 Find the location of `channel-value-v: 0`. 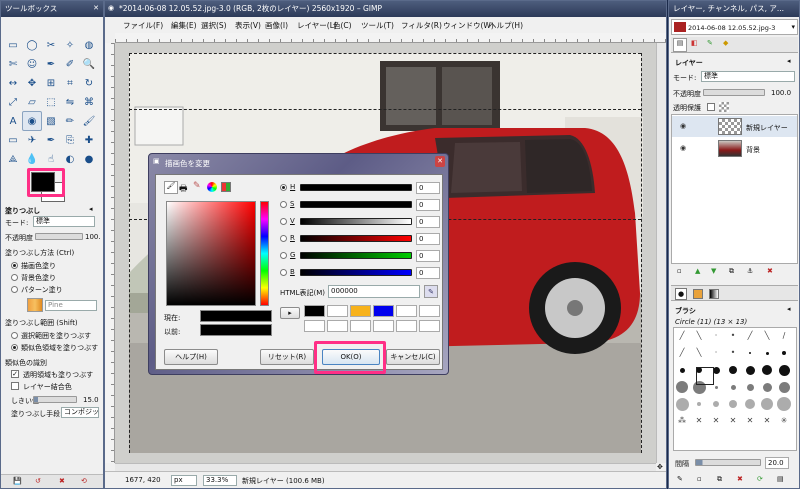

channel-value-v: 0 is located at coordinates (428, 222).